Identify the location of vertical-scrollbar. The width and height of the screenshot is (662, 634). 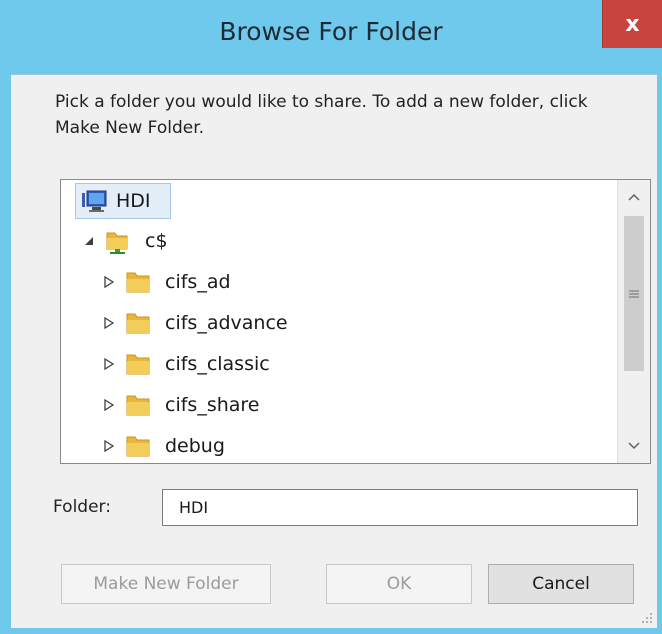
(633, 321).